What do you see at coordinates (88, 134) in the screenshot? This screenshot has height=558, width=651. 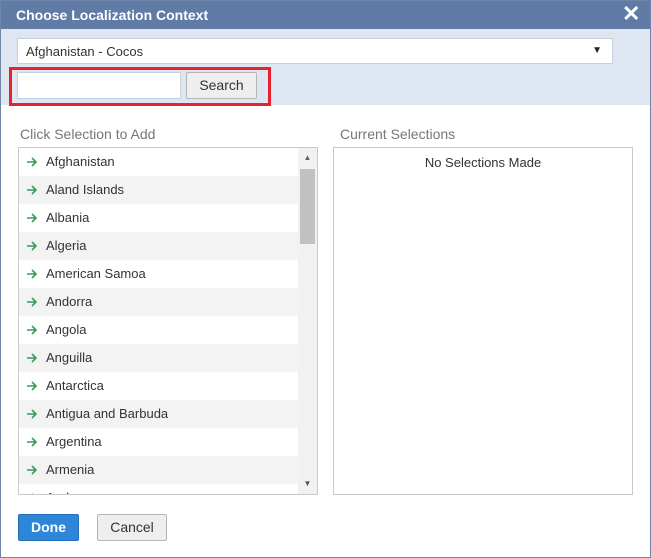 I see `available-list-label: Click Selection to Add` at bounding box center [88, 134].